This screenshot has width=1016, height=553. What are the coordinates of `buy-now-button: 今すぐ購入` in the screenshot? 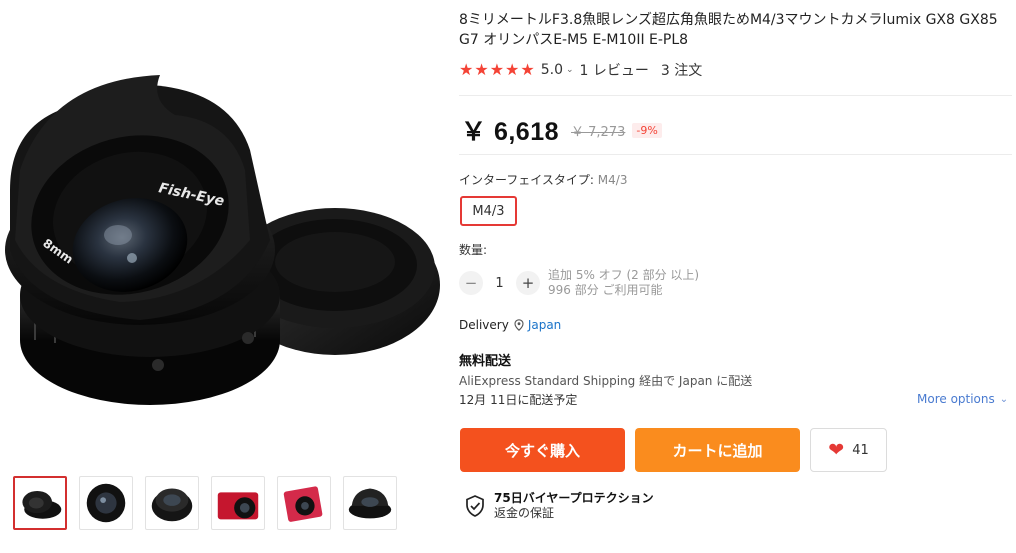 It's located at (542, 450).